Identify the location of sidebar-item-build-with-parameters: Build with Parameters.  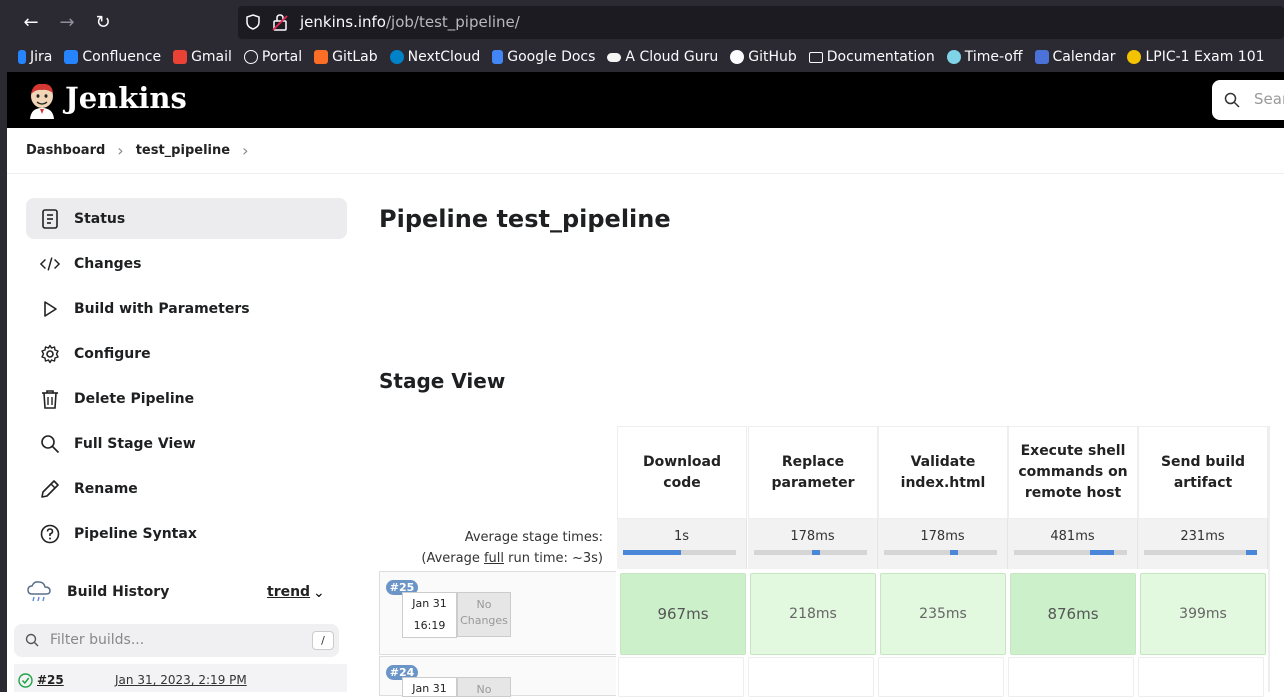
(186, 308).